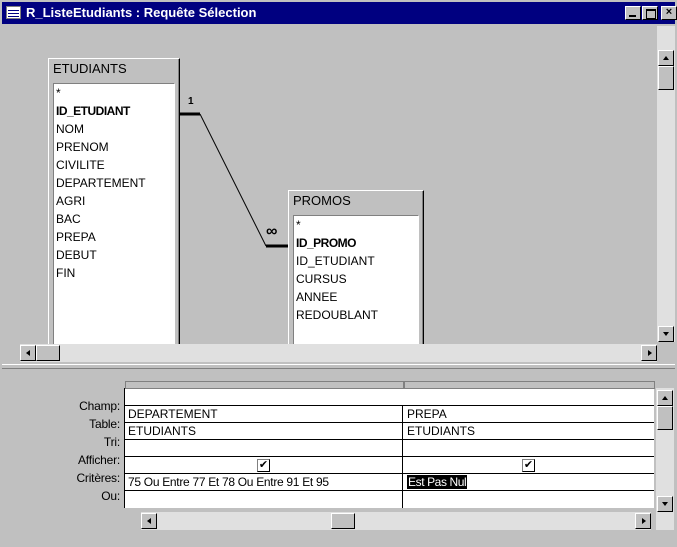 The image size is (677, 547). Describe the element at coordinates (114, 255) in the screenshot. I see `field-item: DEBUT` at that location.